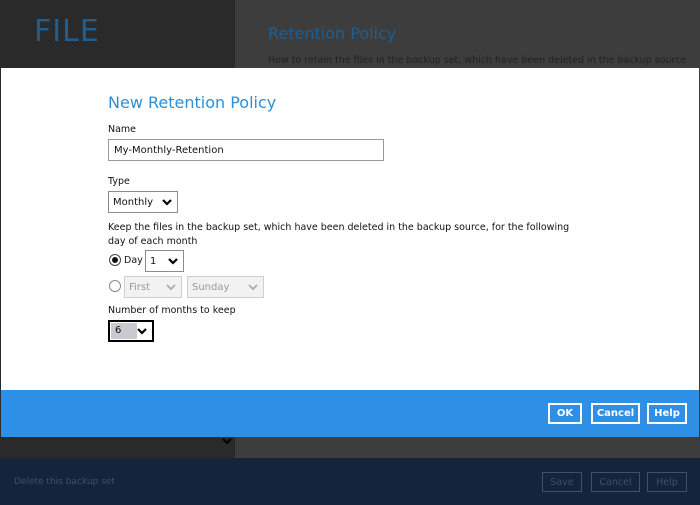  What do you see at coordinates (667, 482) in the screenshot?
I see `bg-help-button: Help` at bounding box center [667, 482].